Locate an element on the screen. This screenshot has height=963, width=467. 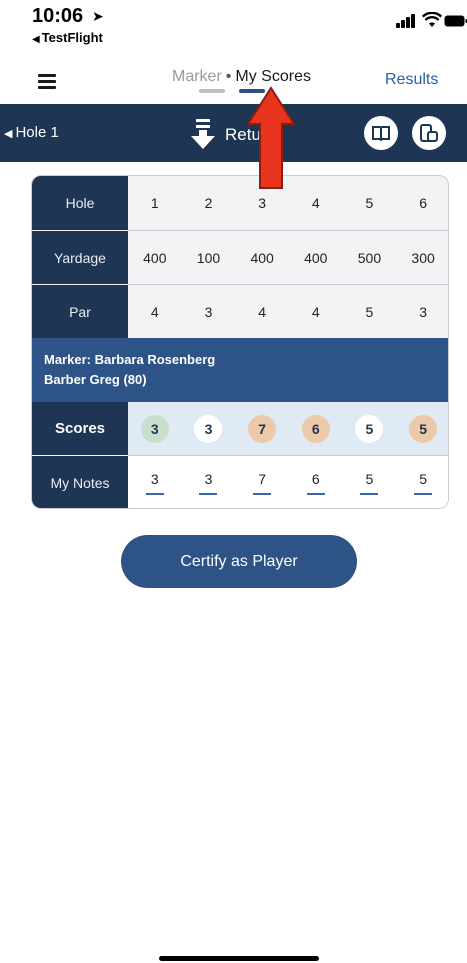
book-icon is located at coordinates (381, 134).